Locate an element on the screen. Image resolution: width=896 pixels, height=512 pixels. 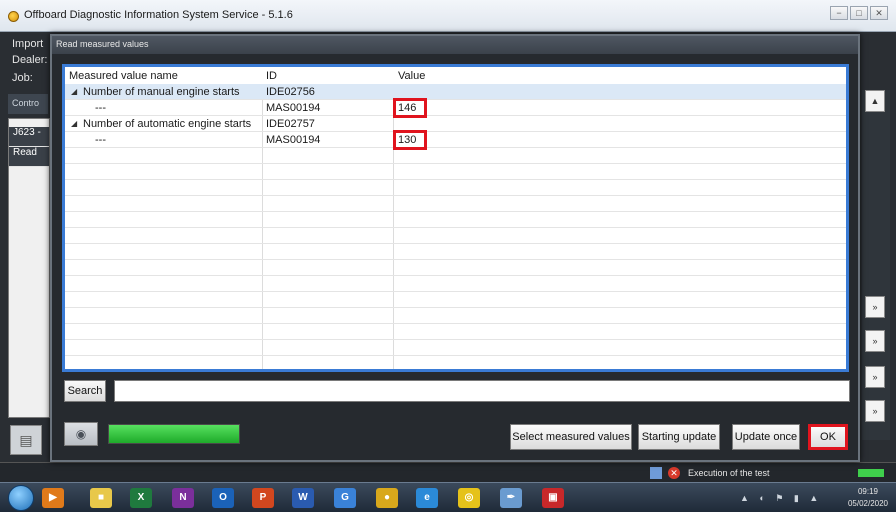
internet-explorer-icon: e is located at coordinates (427, 498).